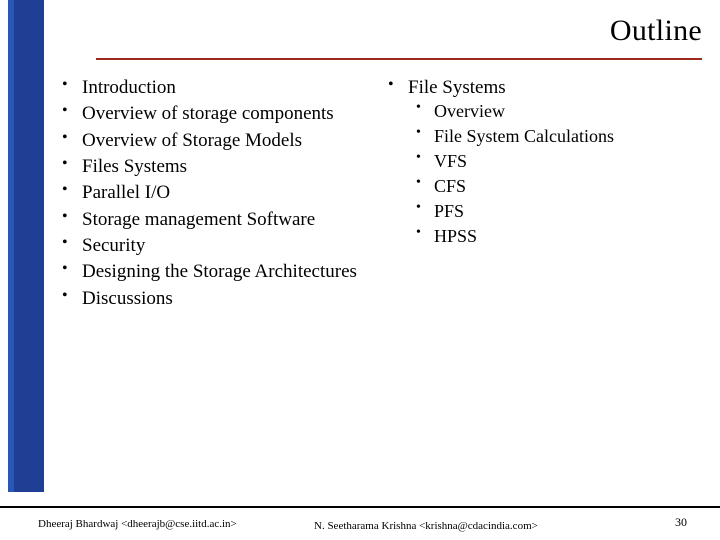  Describe the element at coordinates (135, 166) in the screenshot. I see `bullet-text: Files Systems` at that location.